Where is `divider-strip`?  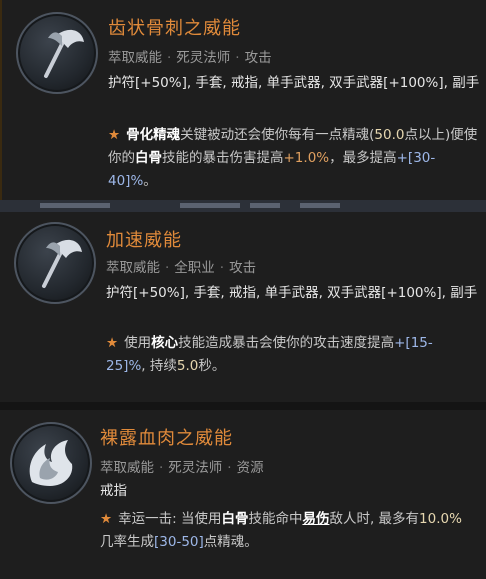
divider-strip is located at coordinates (243, 206).